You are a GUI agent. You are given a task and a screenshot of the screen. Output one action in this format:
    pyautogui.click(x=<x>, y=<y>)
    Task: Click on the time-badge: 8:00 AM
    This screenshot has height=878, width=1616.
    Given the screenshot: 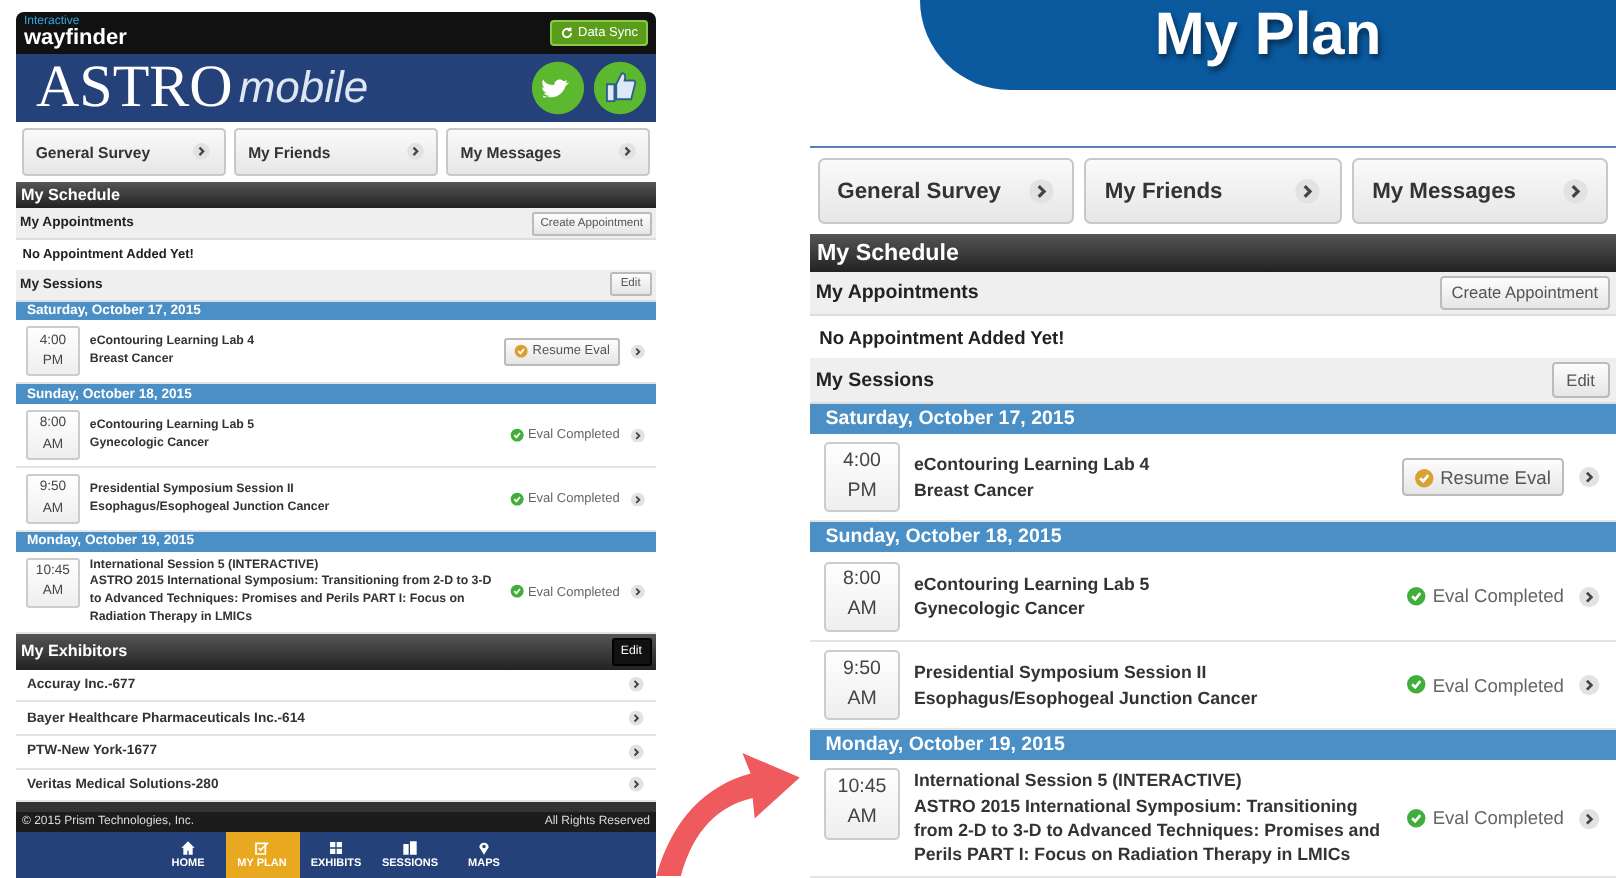 What is the action you would take?
    pyautogui.click(x=862, y=596)
    